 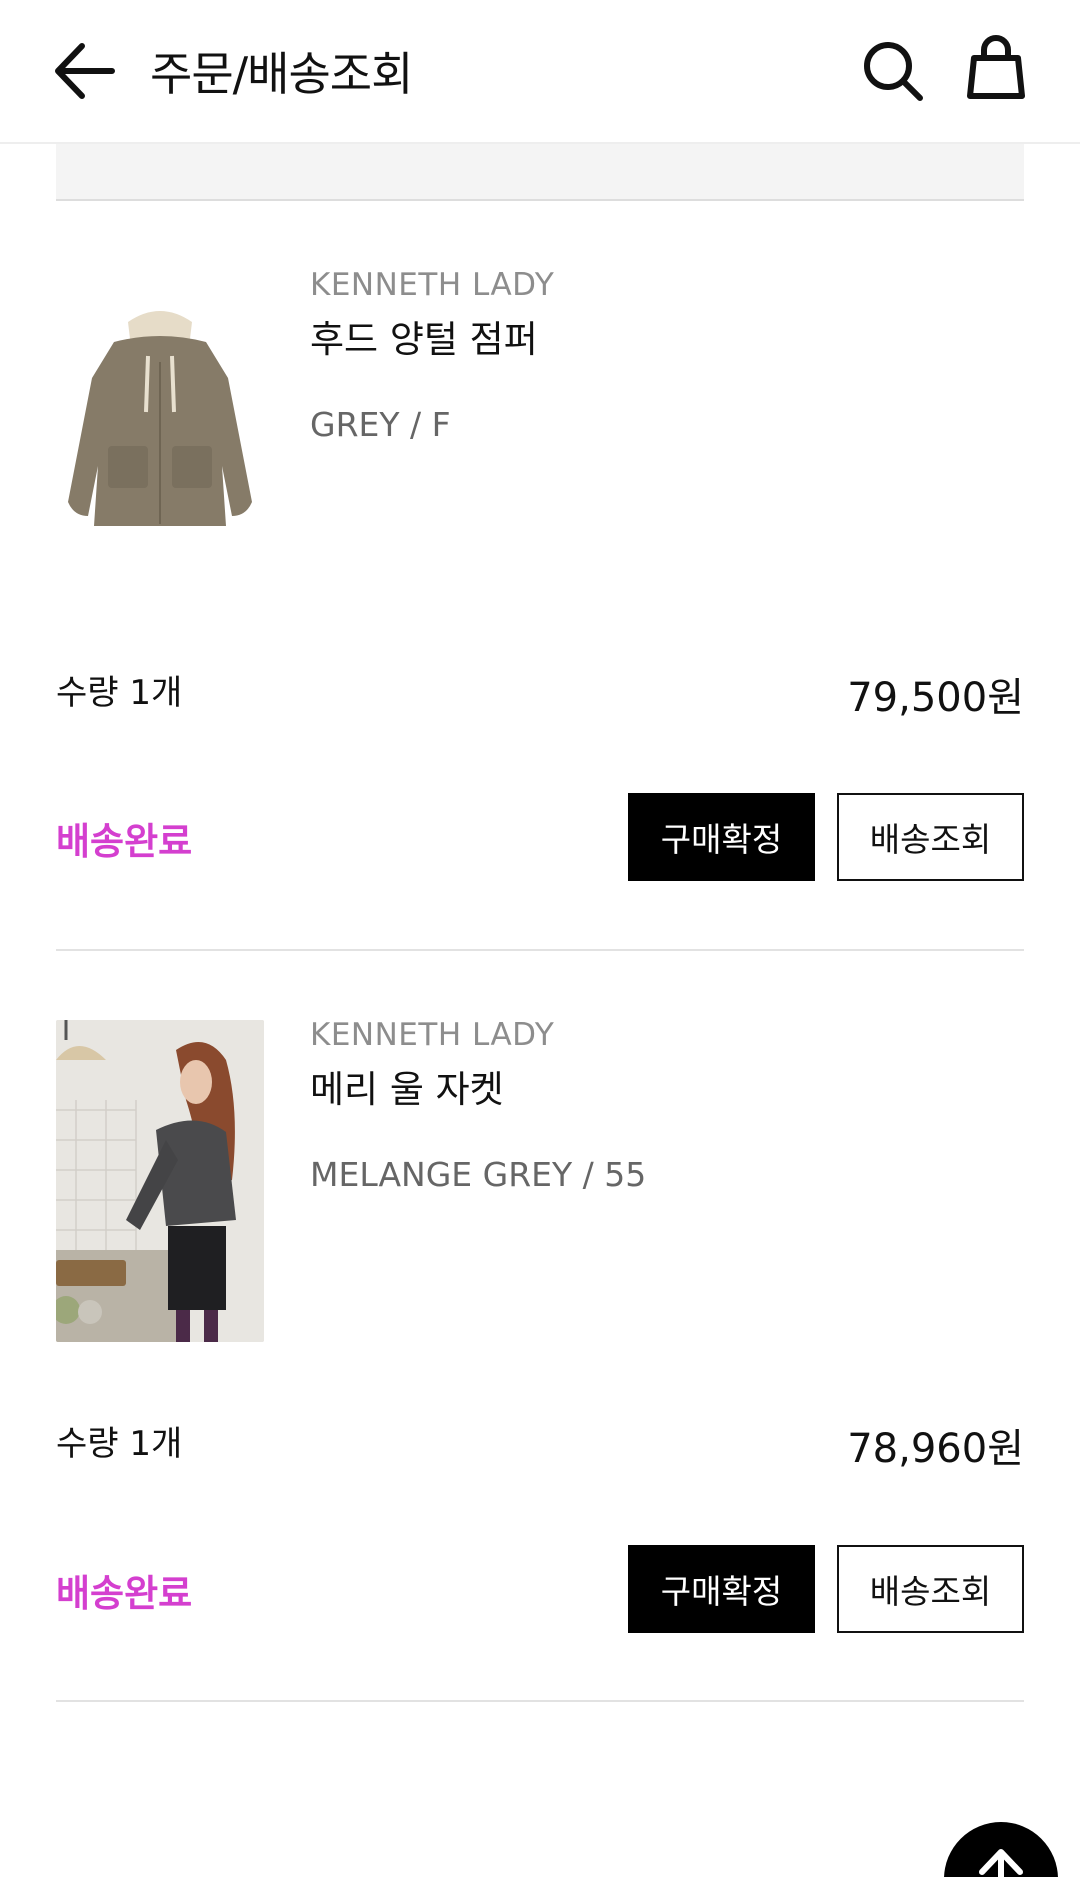 What do you see at coordinates (478, 1174) in the screenshot?
I see `product-option: MELANGE GREY / 55` at bounding box center [478, 1174].